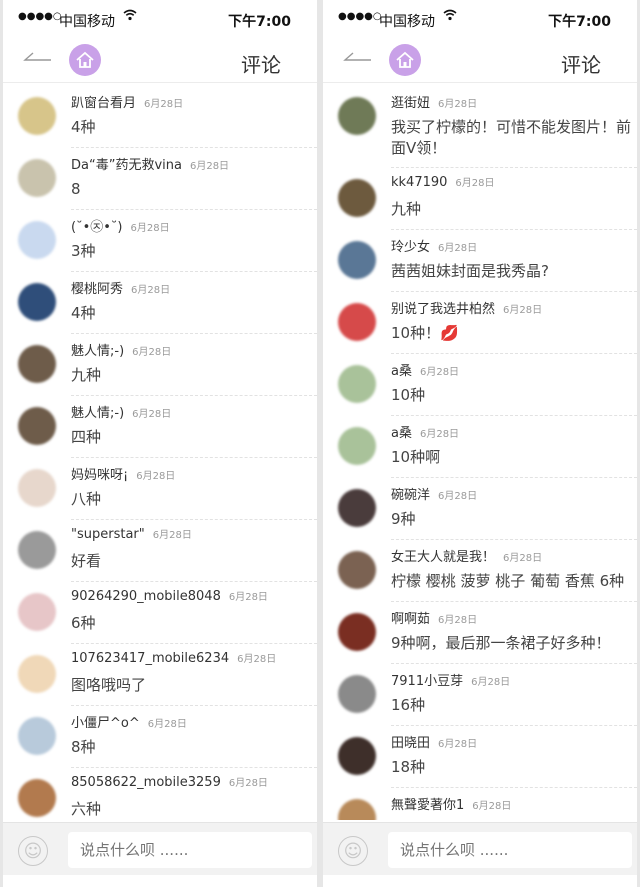 This screenshot has width=640, height=887. Describe the element at coordinates (160, 489) in the screenshot. I see `comment-item: 妈妈咪呀¡ 6月28日 八种` at that location.